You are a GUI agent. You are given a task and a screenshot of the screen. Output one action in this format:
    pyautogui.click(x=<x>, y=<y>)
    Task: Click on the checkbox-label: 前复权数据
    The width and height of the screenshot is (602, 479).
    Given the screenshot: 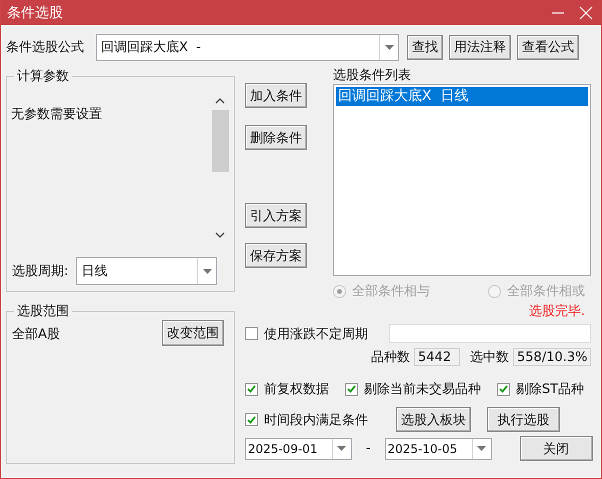 What is the action you would take?
    pyautogui.click(x=296, y=389)
    